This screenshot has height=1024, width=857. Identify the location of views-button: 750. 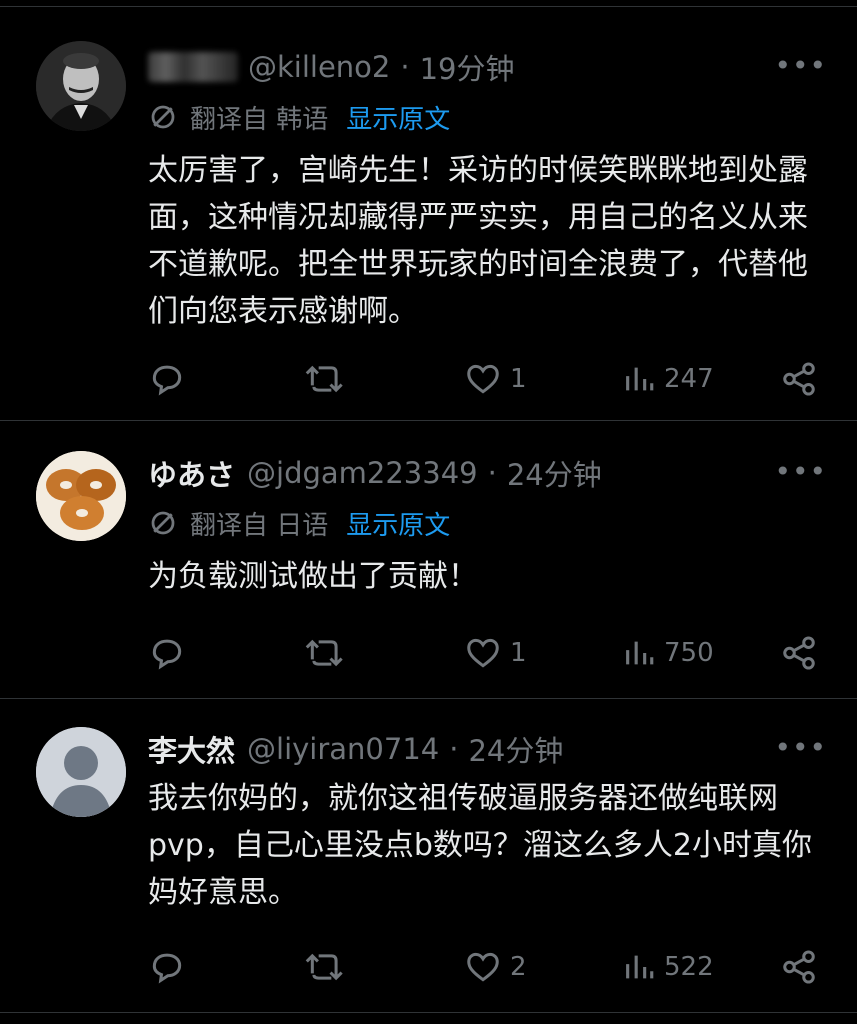
(668, 653).